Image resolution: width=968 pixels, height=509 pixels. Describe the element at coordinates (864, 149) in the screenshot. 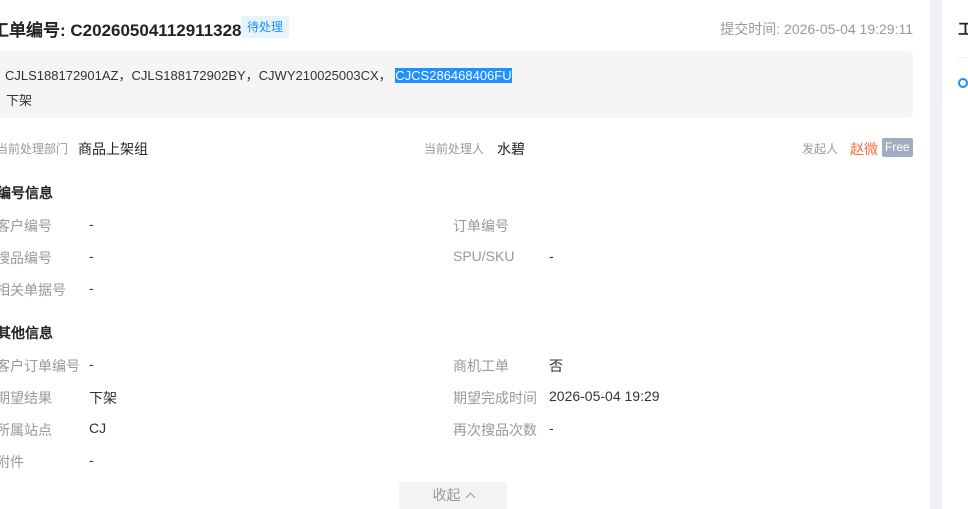

I see `initiator-name: 赵微` at that location.